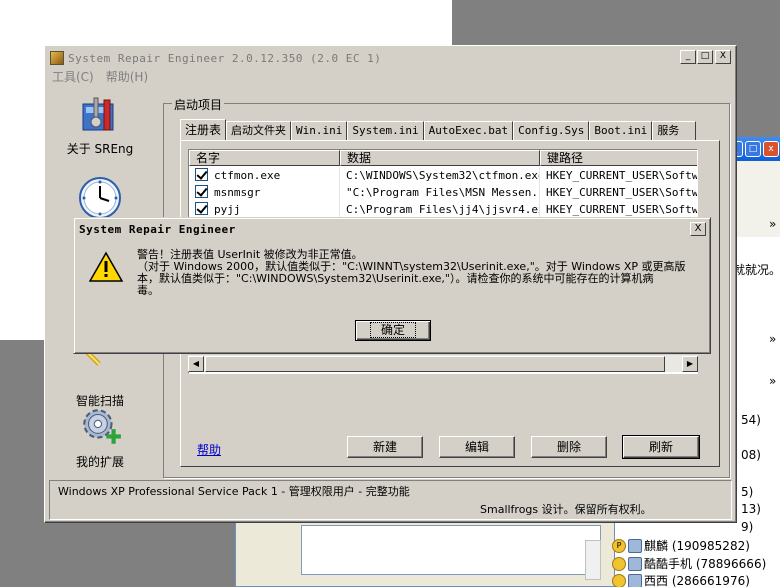 The width and height of the screenshot is (780, 587). What do you see at coordinates (618, 158) in the screenshot?
I see `column-header-path: 键路径` at bounding box center [618, 158].